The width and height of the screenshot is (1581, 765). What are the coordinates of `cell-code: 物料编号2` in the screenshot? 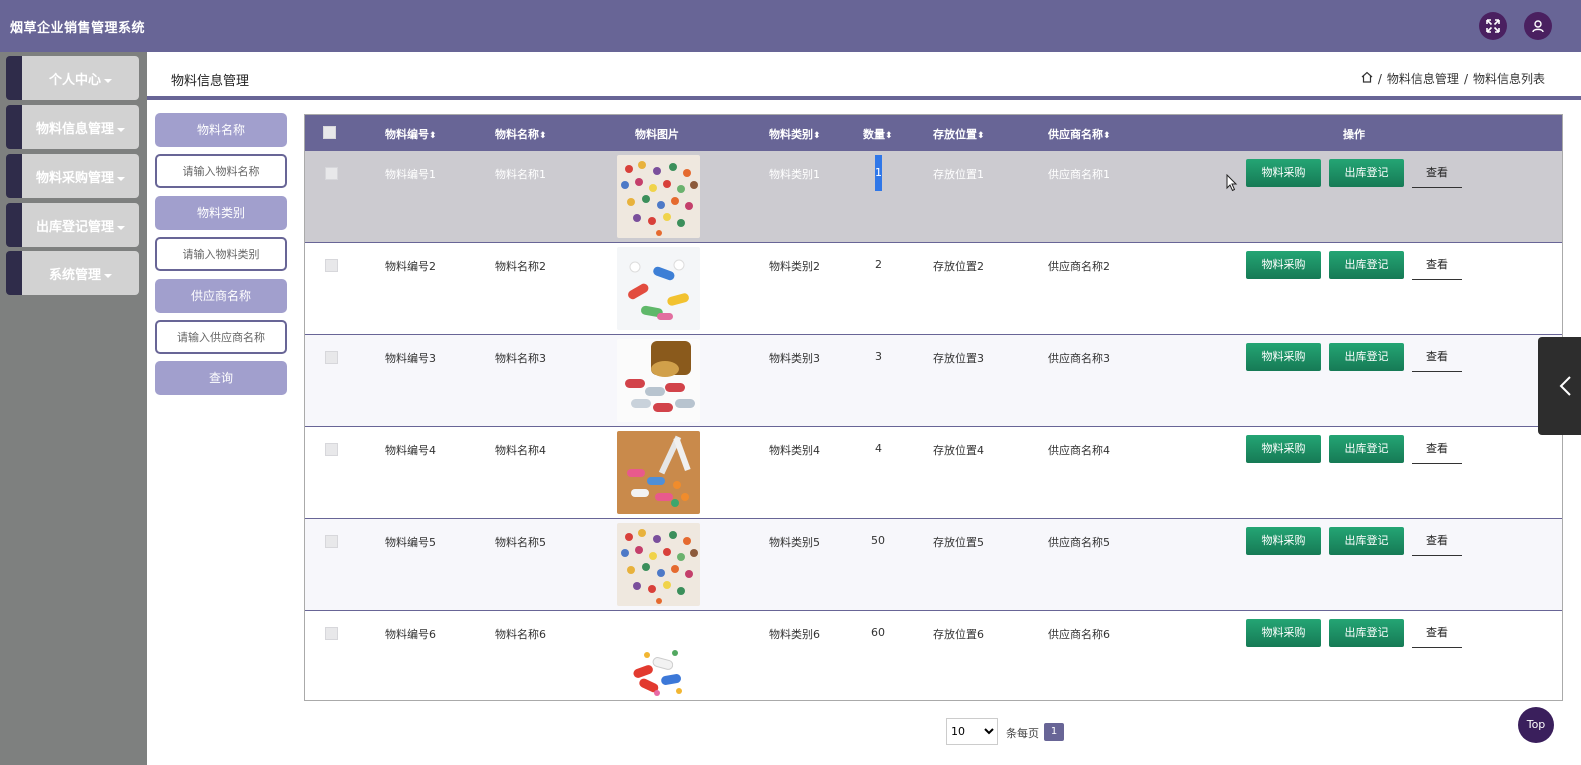 It's located at (410, 266).